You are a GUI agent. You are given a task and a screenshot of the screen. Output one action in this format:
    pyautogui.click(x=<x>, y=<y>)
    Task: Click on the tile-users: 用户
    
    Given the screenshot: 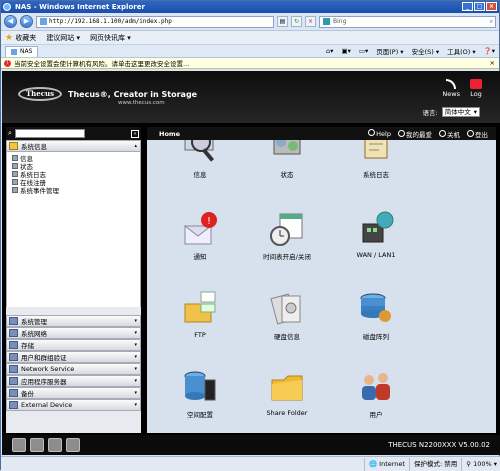 What is the action you would take?
    pyautogui.click(x=376, y=393)
    